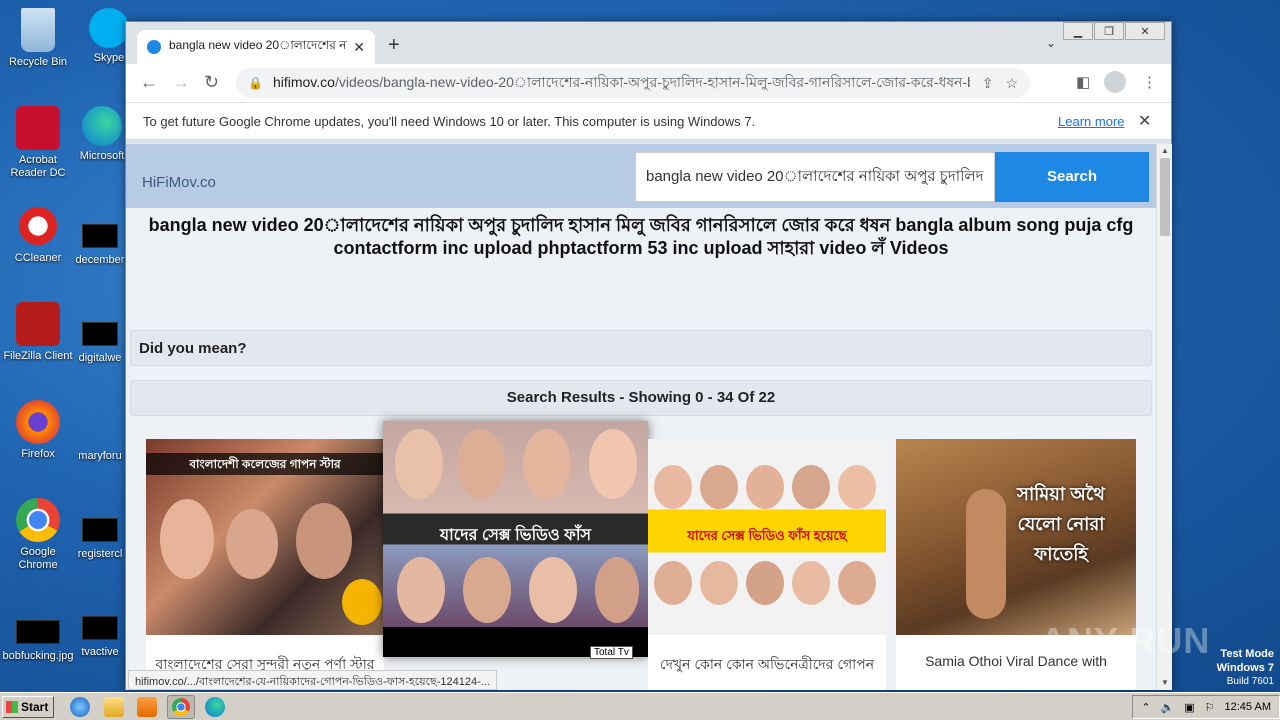  What do you see at coordinates (100, 436) in the screenshot?
I see `file-icon: maryforu` at bounding box center [100, 436].